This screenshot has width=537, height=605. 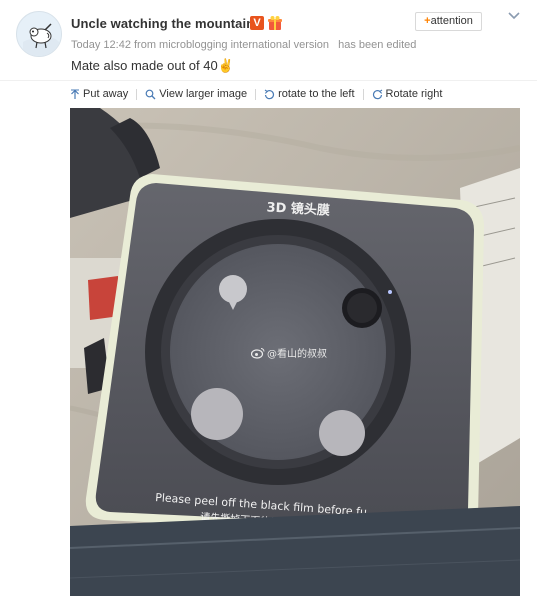 I want to click on image-watermark: @看山的叔叔, so click(x=289, y=352).